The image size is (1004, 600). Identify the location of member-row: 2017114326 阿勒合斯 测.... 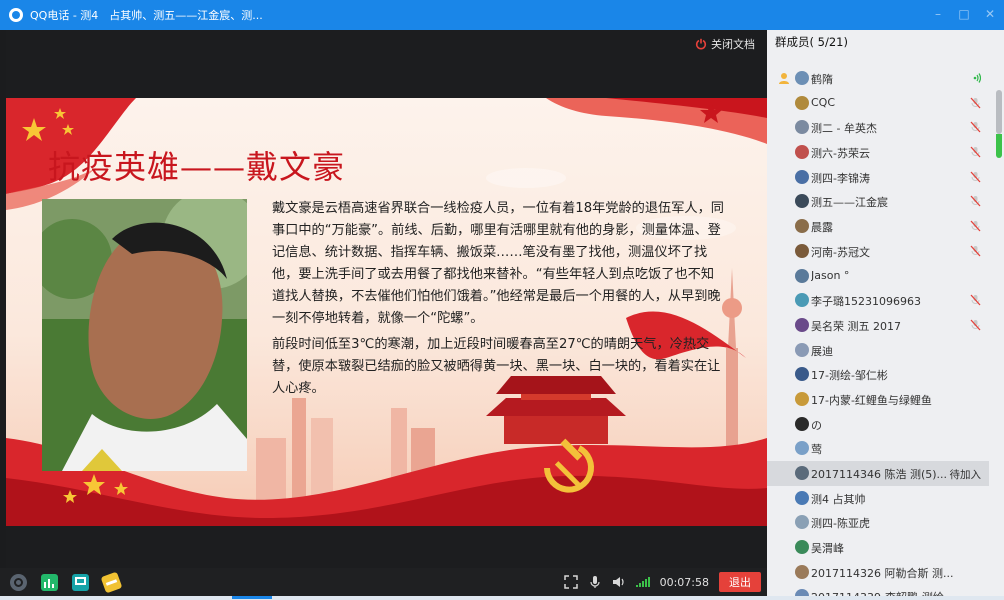
(878, 572).